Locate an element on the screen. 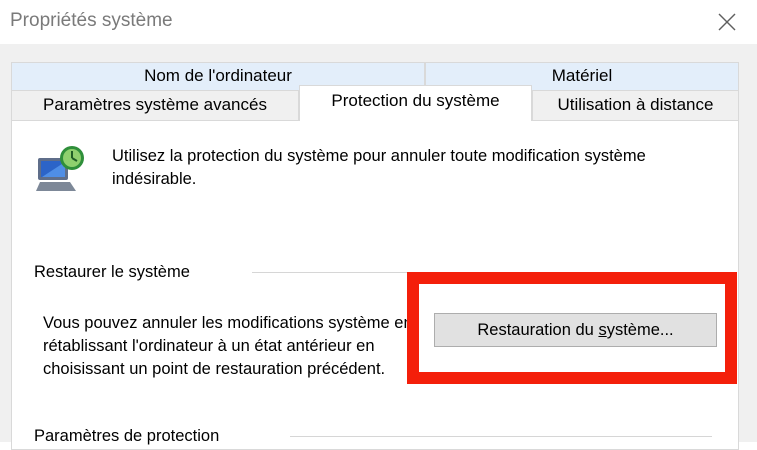 The width and height of the screenshot is (757, 450). close-icon is located at coordinates (727, 22).